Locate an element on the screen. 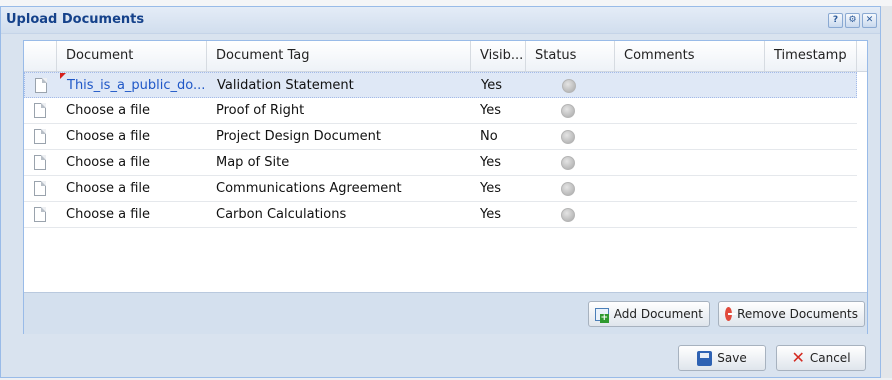 This screenshot has width=892, height=380. help-icon: ? is located at coordinates (835, 20).